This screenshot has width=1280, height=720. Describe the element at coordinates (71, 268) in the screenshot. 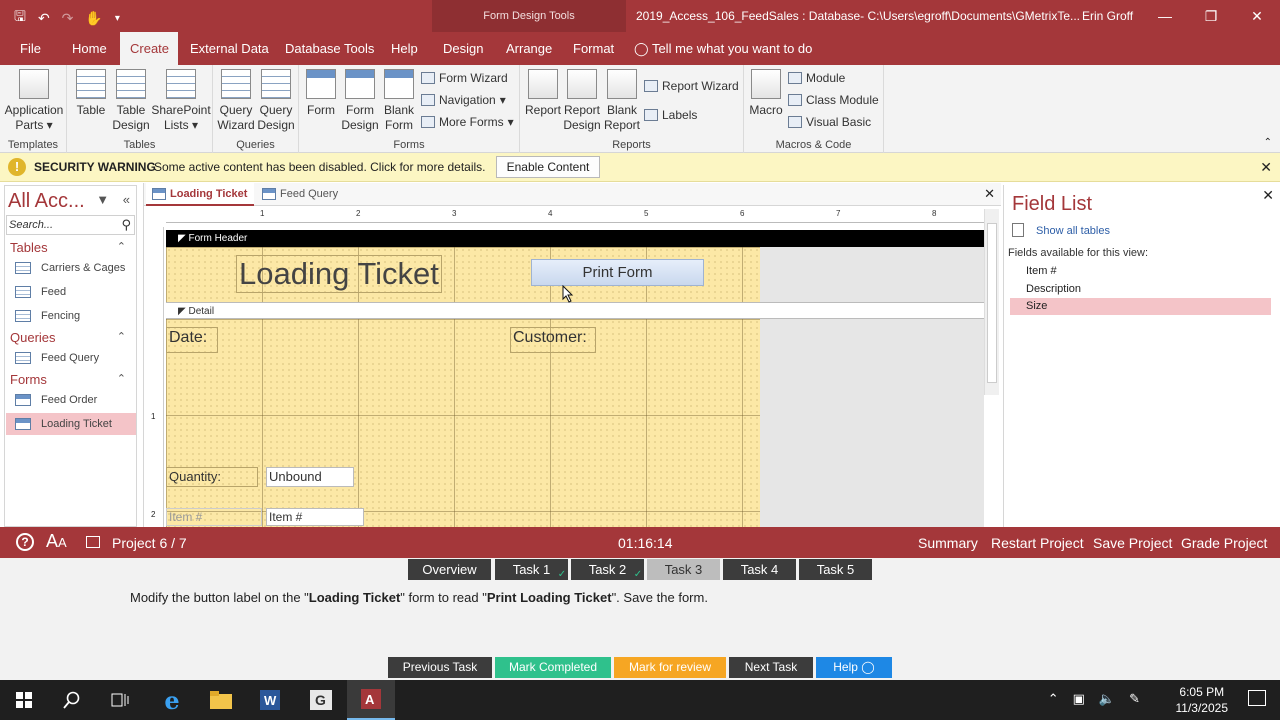

I see `nav-item-carriers-cages: Carriers & Cages` at that location.